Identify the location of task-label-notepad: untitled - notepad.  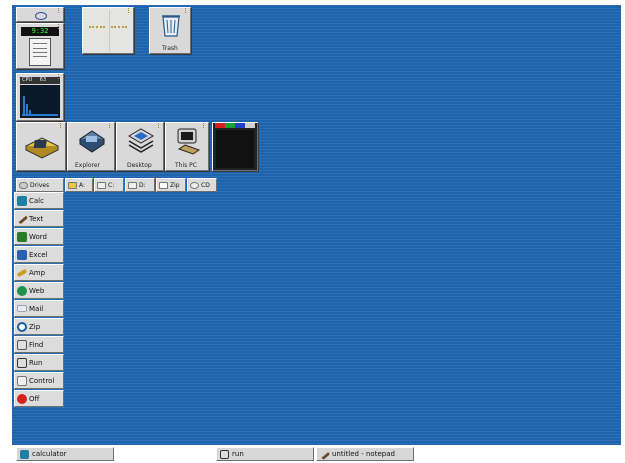
(363, 454).